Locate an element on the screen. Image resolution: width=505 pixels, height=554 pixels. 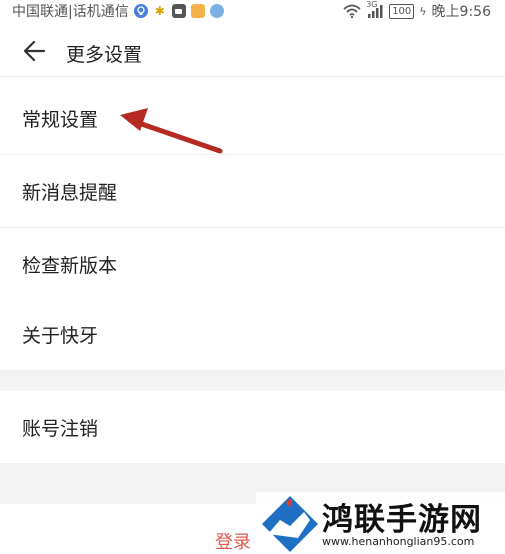
page-title: 更多设置 is located at coordinates (104, 55).